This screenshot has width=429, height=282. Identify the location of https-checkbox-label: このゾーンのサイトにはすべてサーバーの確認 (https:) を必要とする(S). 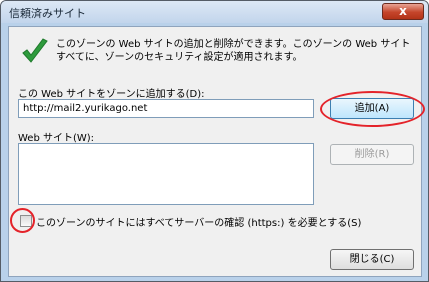
(198, 221).